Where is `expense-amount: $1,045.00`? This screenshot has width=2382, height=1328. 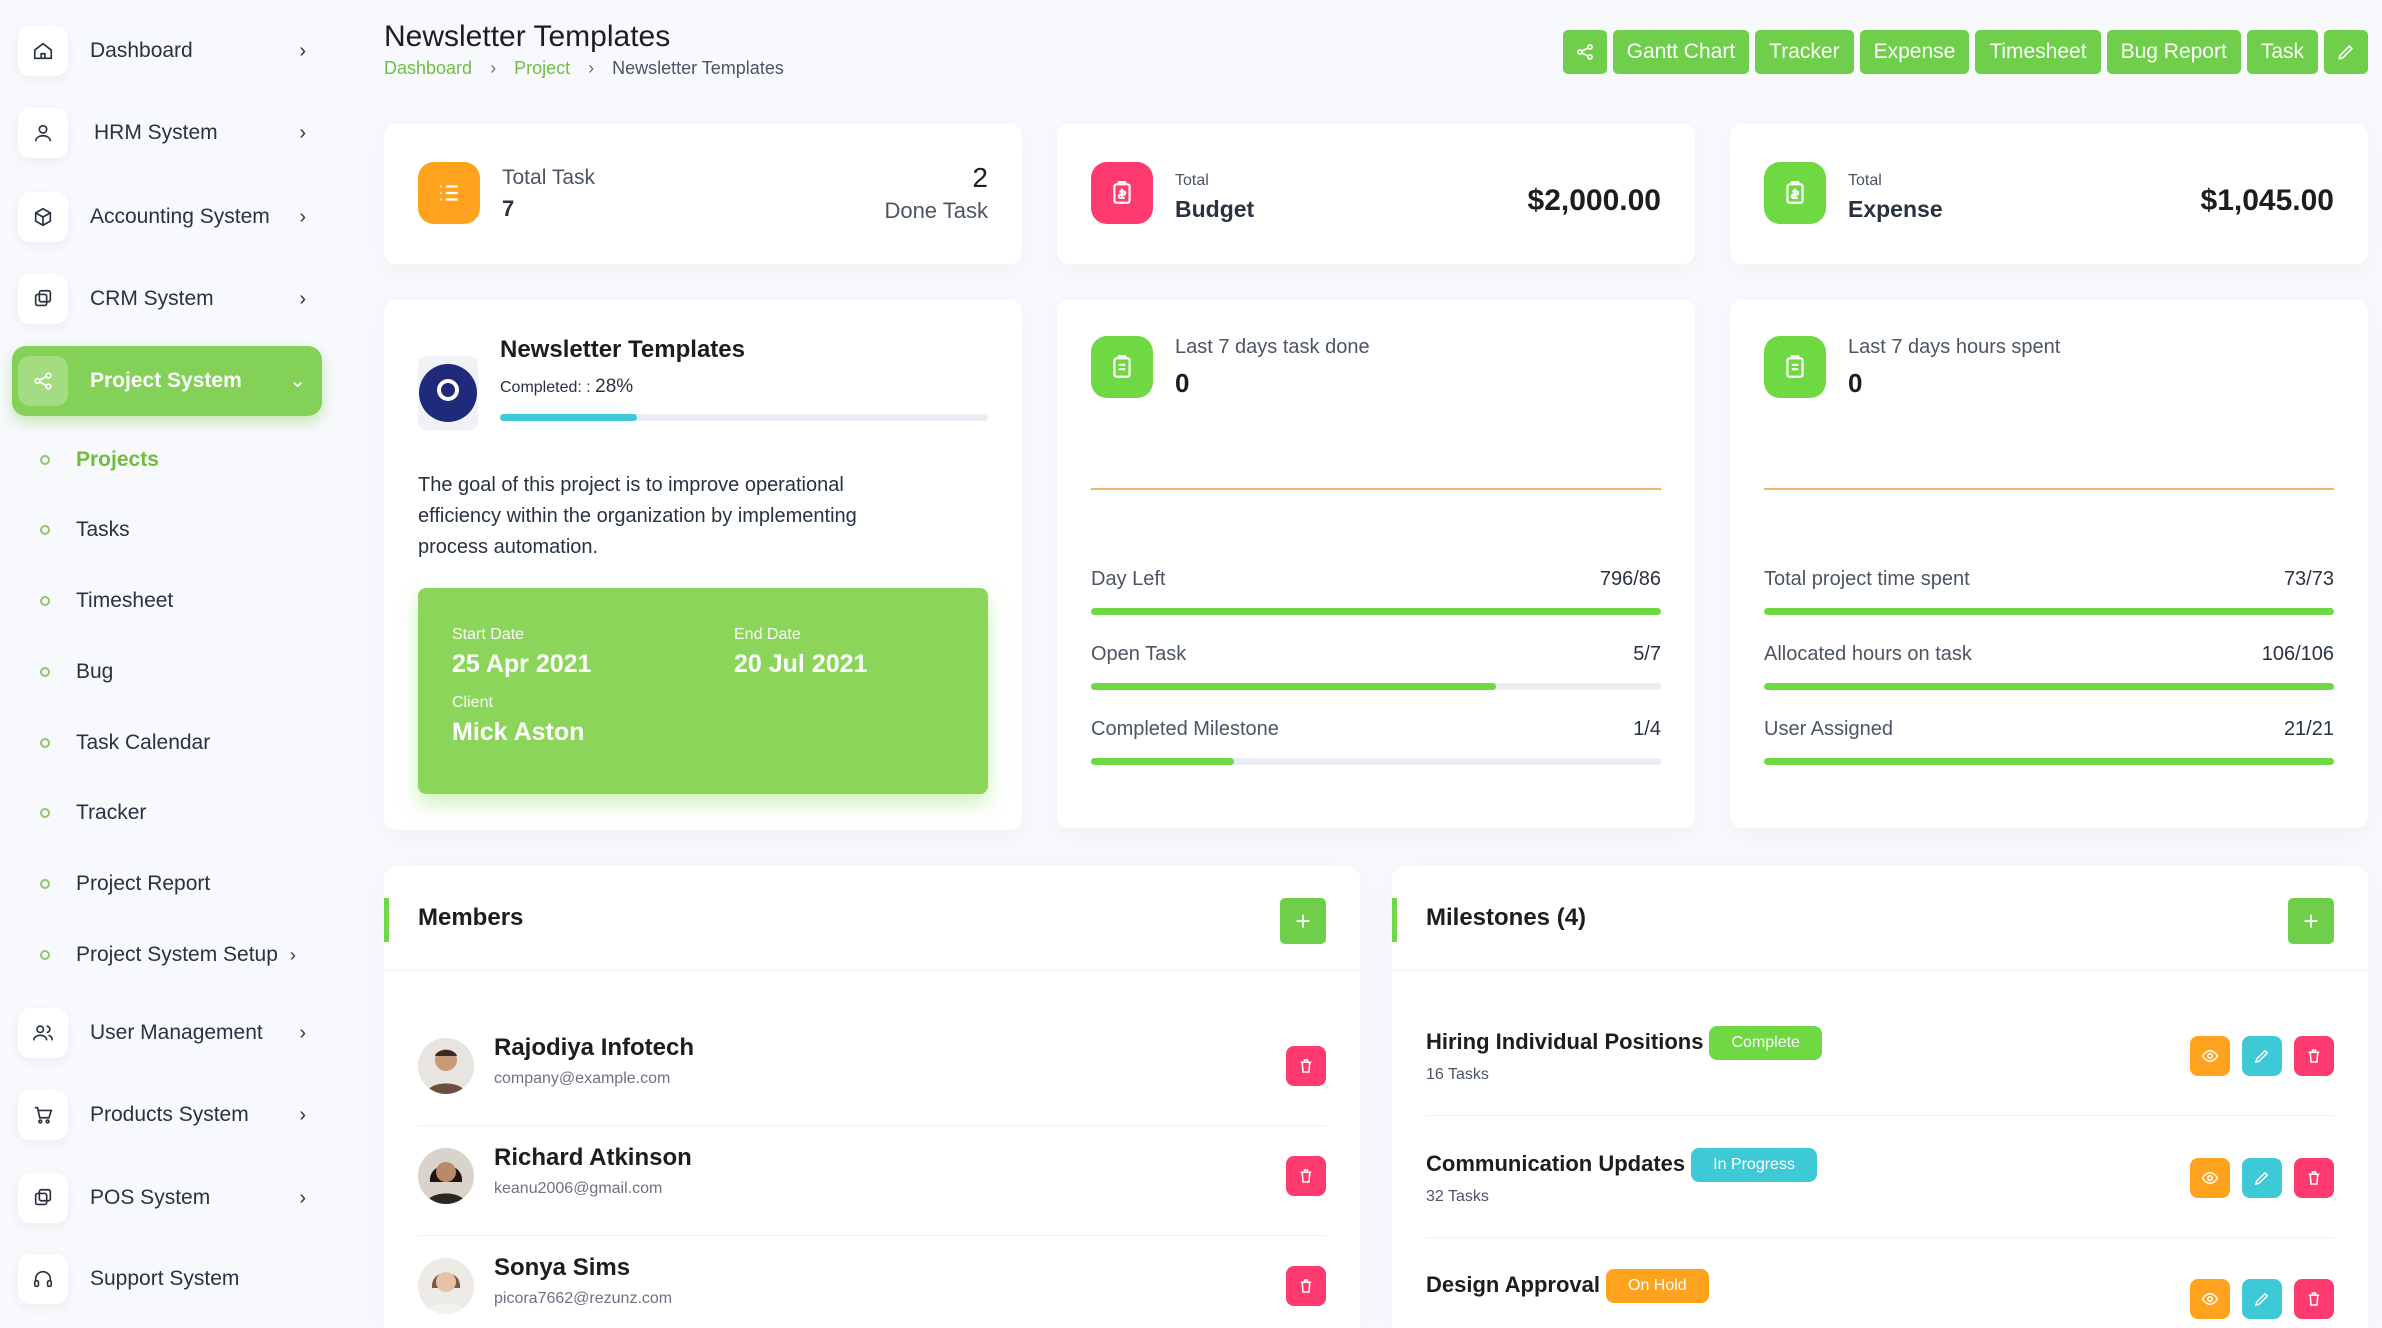 expense-amount: $1,045.00 is located at coordinates (2267, 200).